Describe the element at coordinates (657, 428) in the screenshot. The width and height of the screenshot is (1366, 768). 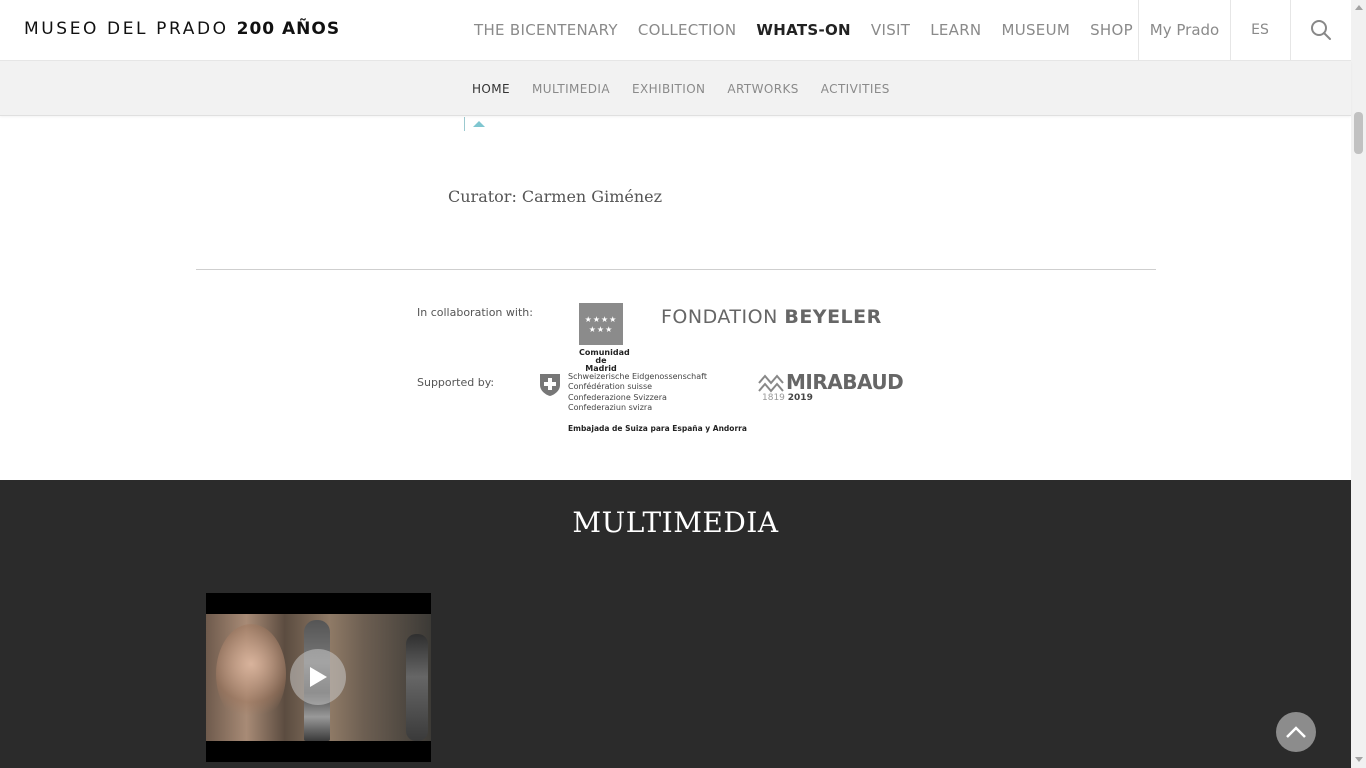
I see `swiss-embassy-text: Embajada de Suiza para España y Andorra` at that location.